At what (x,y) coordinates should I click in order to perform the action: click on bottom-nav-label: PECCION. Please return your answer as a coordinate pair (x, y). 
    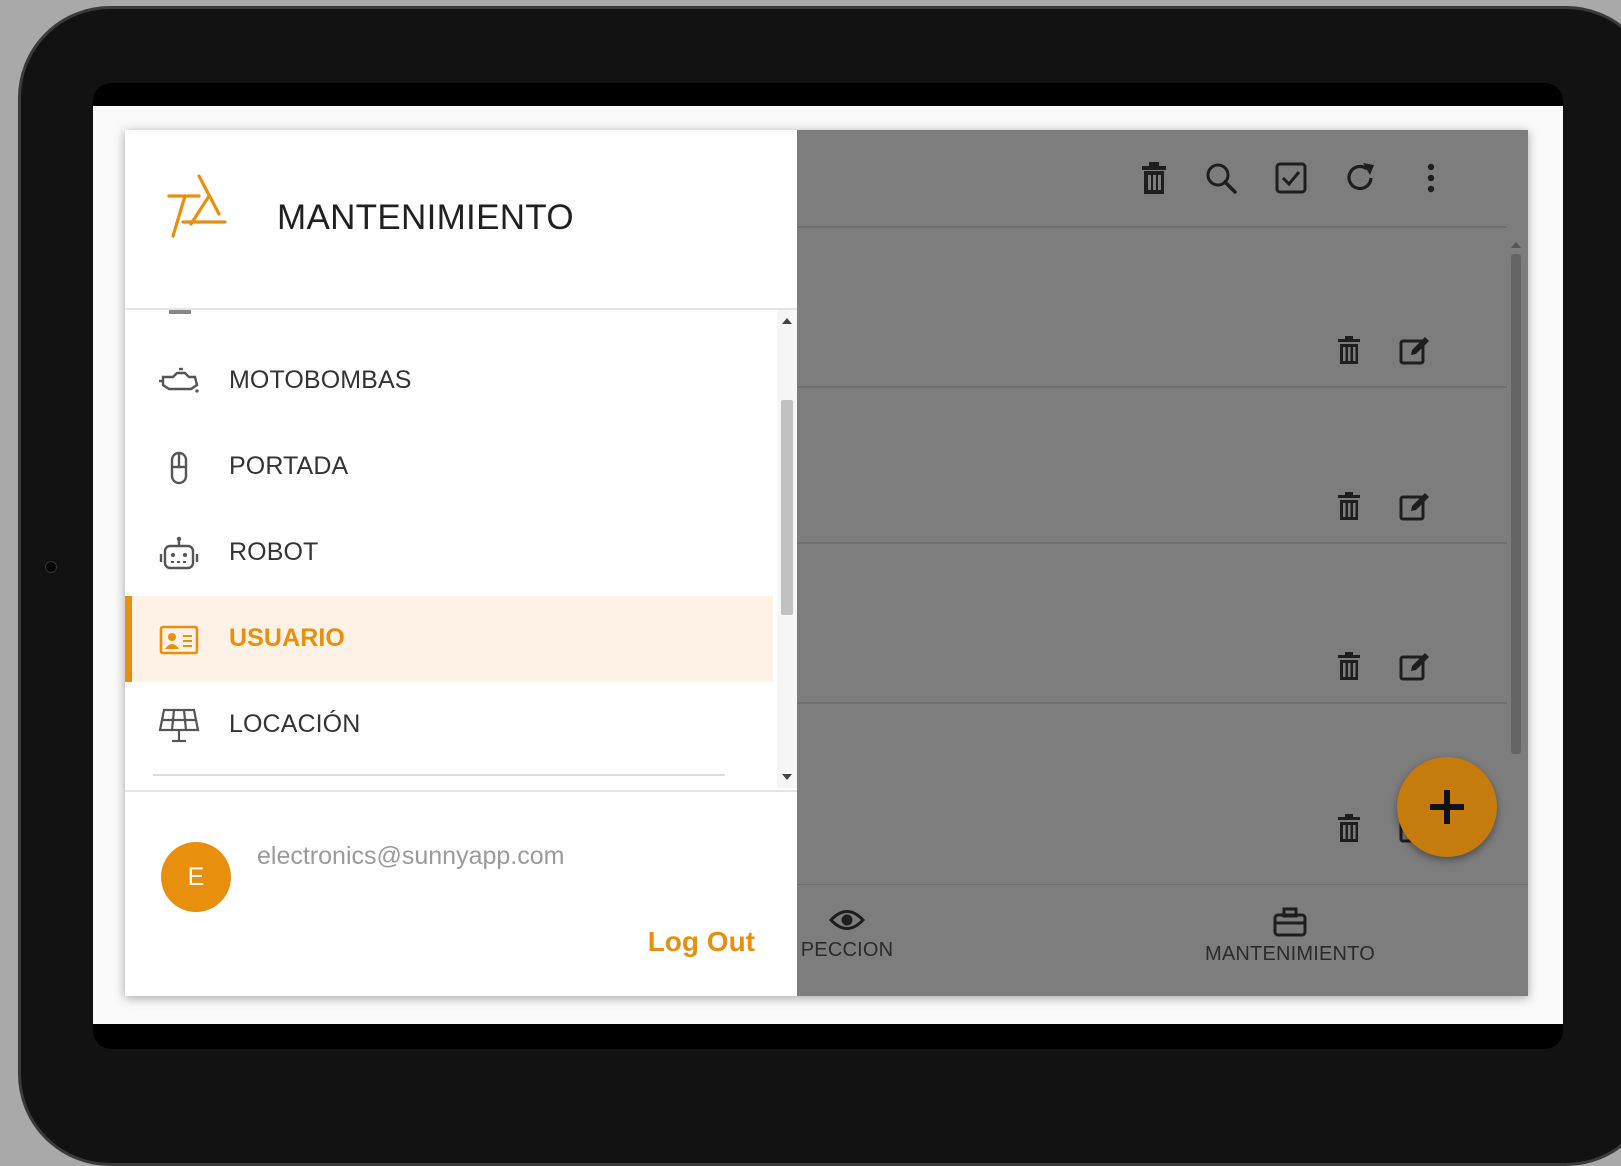
    Looking at the image, I should click on (847, 950).